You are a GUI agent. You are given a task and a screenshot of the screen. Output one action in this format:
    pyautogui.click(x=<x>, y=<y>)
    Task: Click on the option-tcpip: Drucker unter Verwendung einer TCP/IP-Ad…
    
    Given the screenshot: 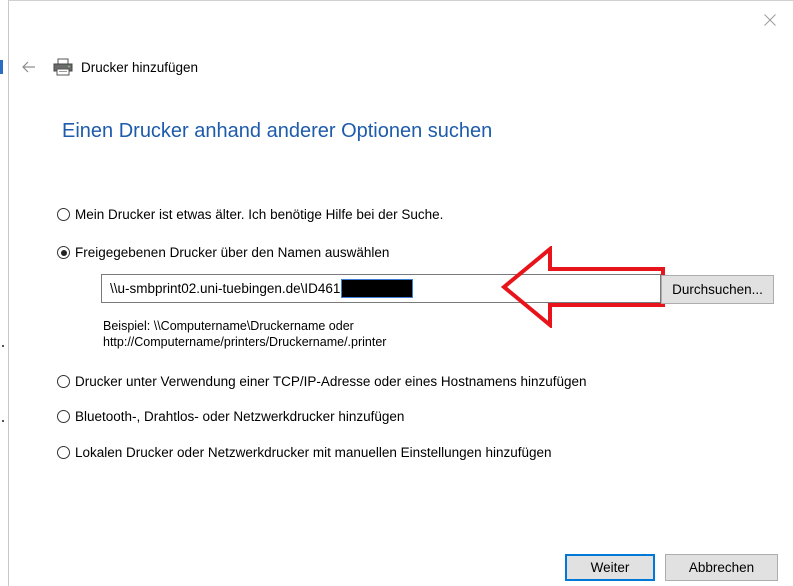 What is the action you would take?
    pyautogui.click(x=322, y=381)
    